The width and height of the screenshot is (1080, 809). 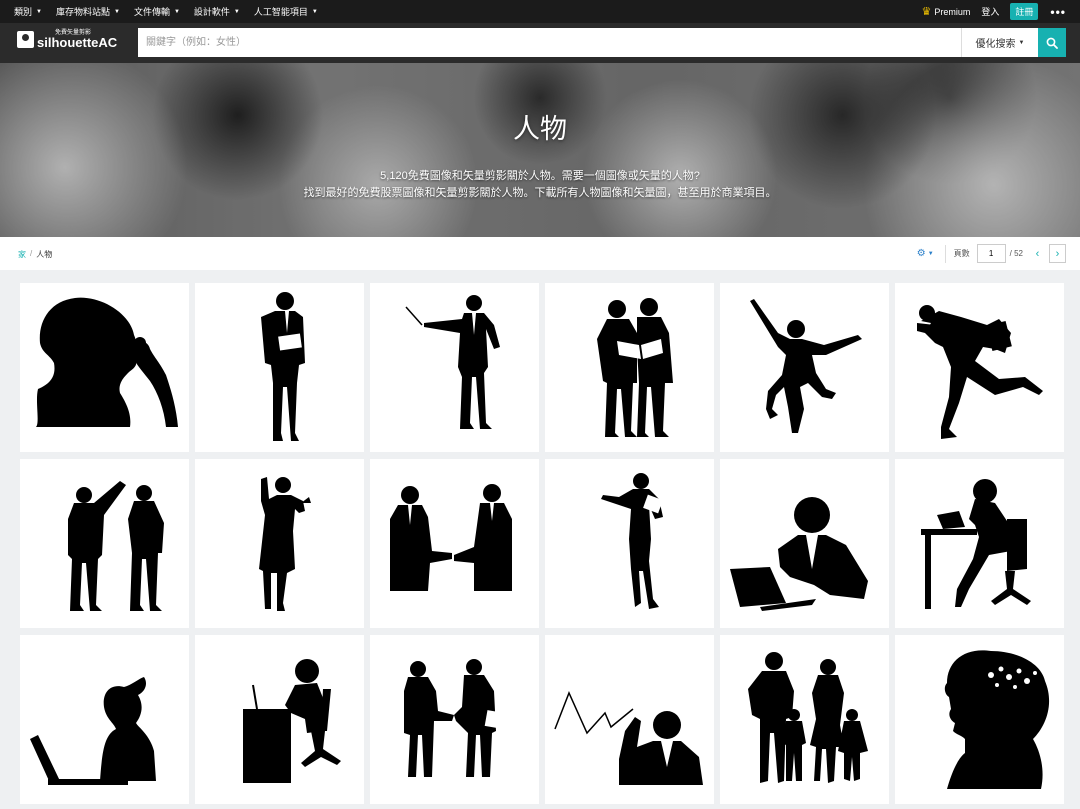 I want to click on page-label: 頁數, so click(x=961, y=253).